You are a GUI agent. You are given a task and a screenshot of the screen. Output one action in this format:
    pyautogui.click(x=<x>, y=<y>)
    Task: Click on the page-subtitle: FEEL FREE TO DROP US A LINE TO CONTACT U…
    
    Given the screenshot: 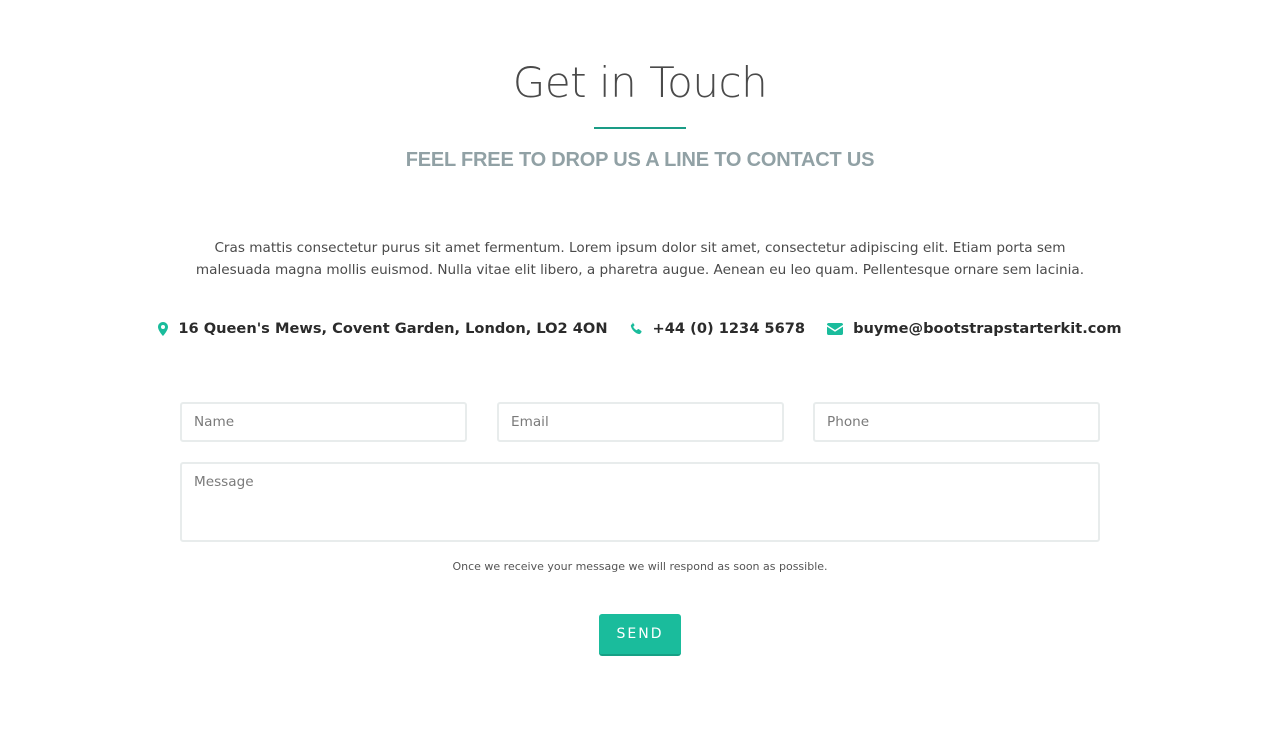 What is the action you would take?
    pyautogui.click(x=640, y=160)
    